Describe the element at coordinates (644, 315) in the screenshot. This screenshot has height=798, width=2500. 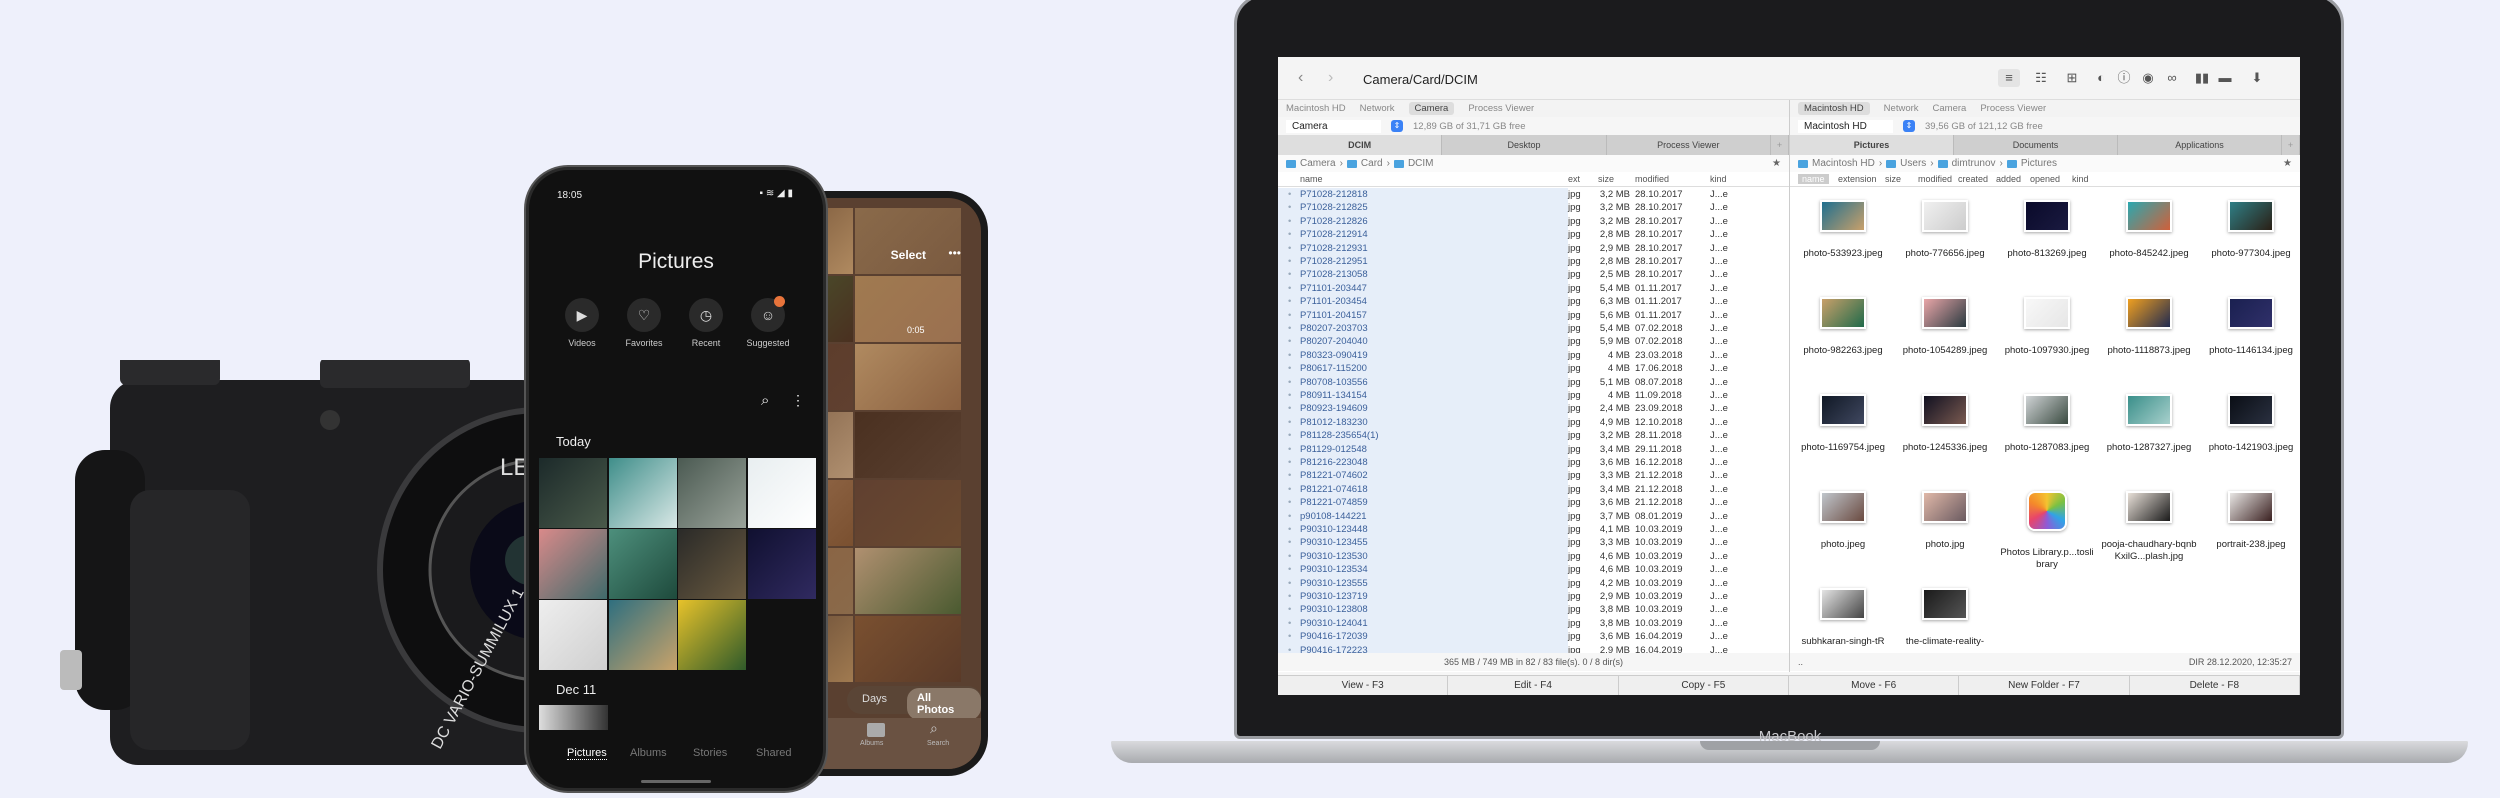
I see `heart-icon: ♡` at that location.